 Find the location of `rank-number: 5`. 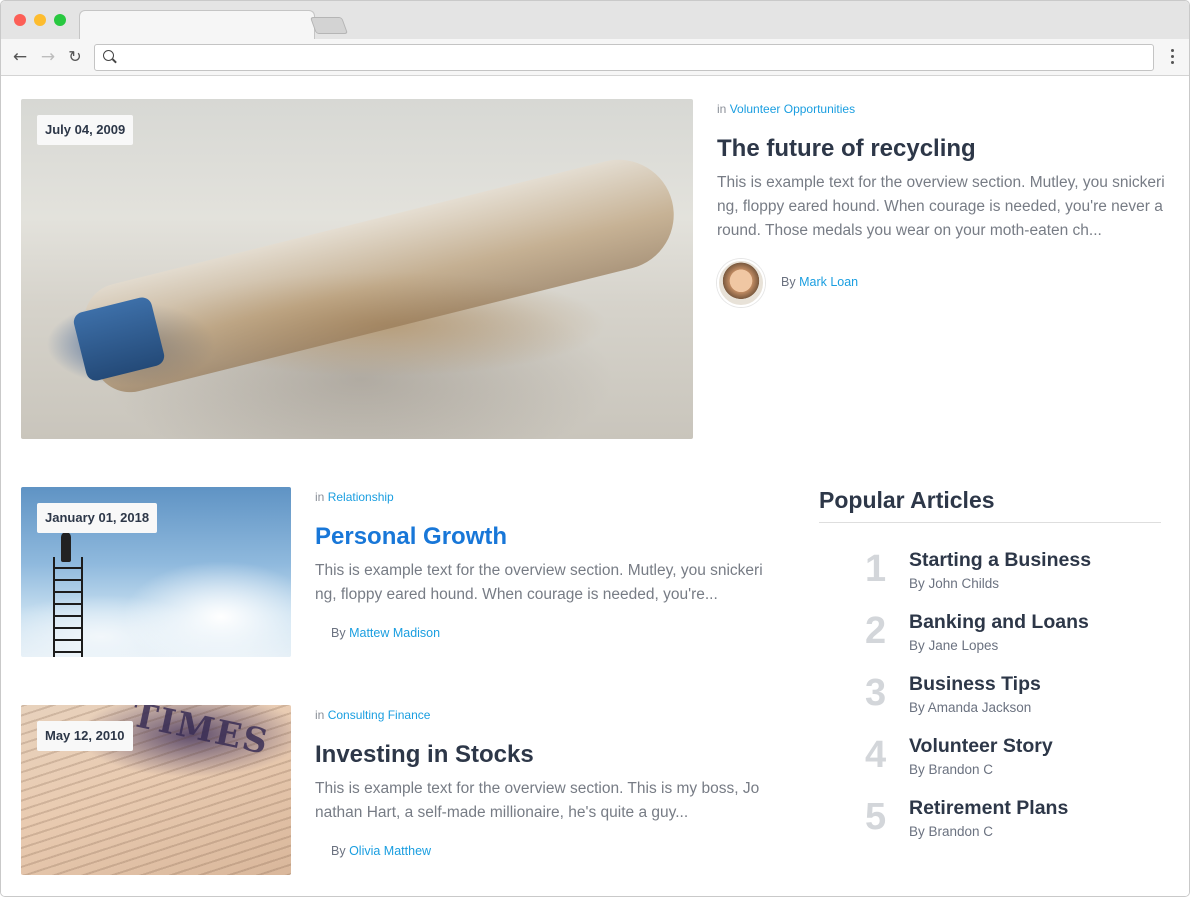

rank-number: 5 is located at coordinates (876, 817).